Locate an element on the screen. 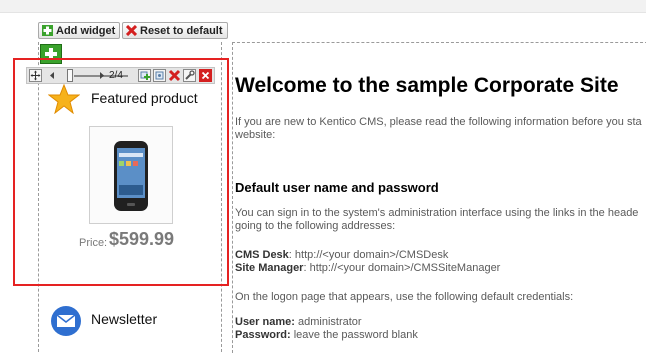 The width and height of the screenshot is (646, 353). site-manager-label: Site Manager is located at coordinates (269, 268).